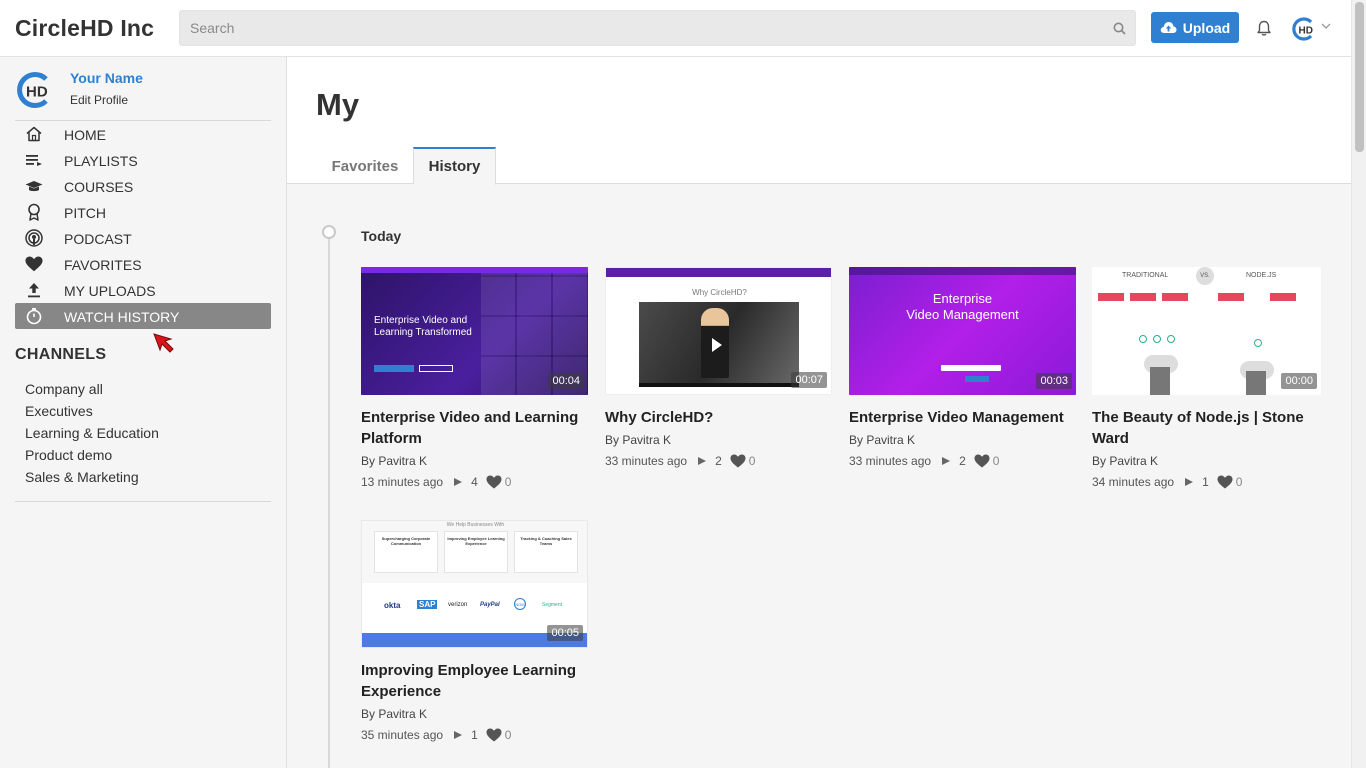 Image resolution: width=1366 pixels, height=768 pixels. What do you see at coordinates (565, 633) in the screenshot?
I see `video-duration: 00:05` at bounding box center [565, 633].